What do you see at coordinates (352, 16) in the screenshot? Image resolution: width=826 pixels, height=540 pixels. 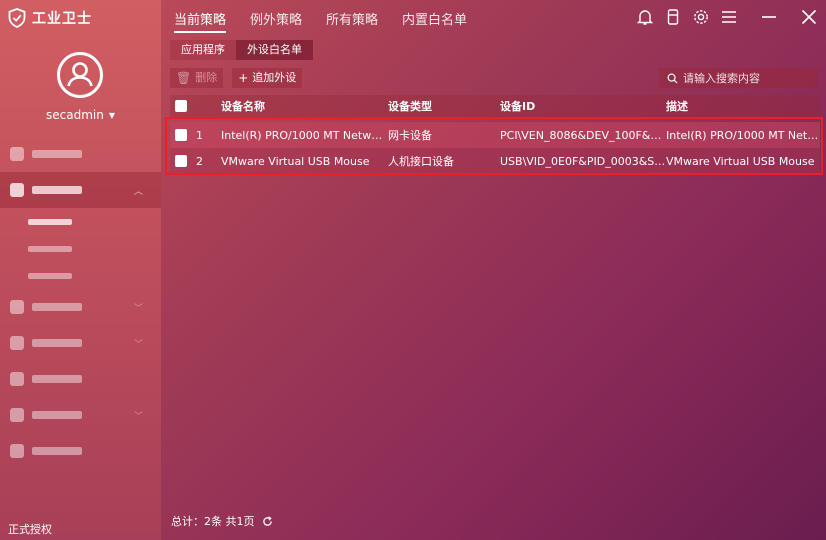 I see `tab-all-policies: 所有策略` at bounding box center [352, 16].